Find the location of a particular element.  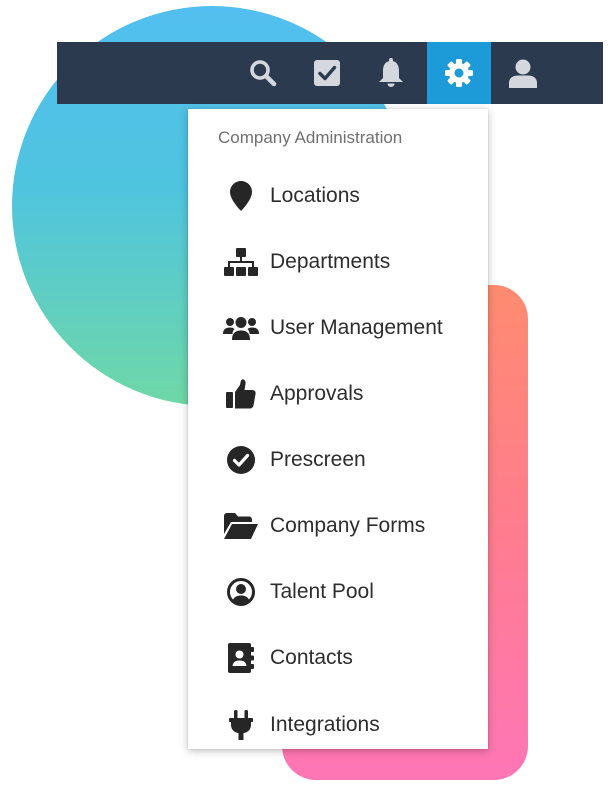

notifications-button is located at coordinates (391, 73).